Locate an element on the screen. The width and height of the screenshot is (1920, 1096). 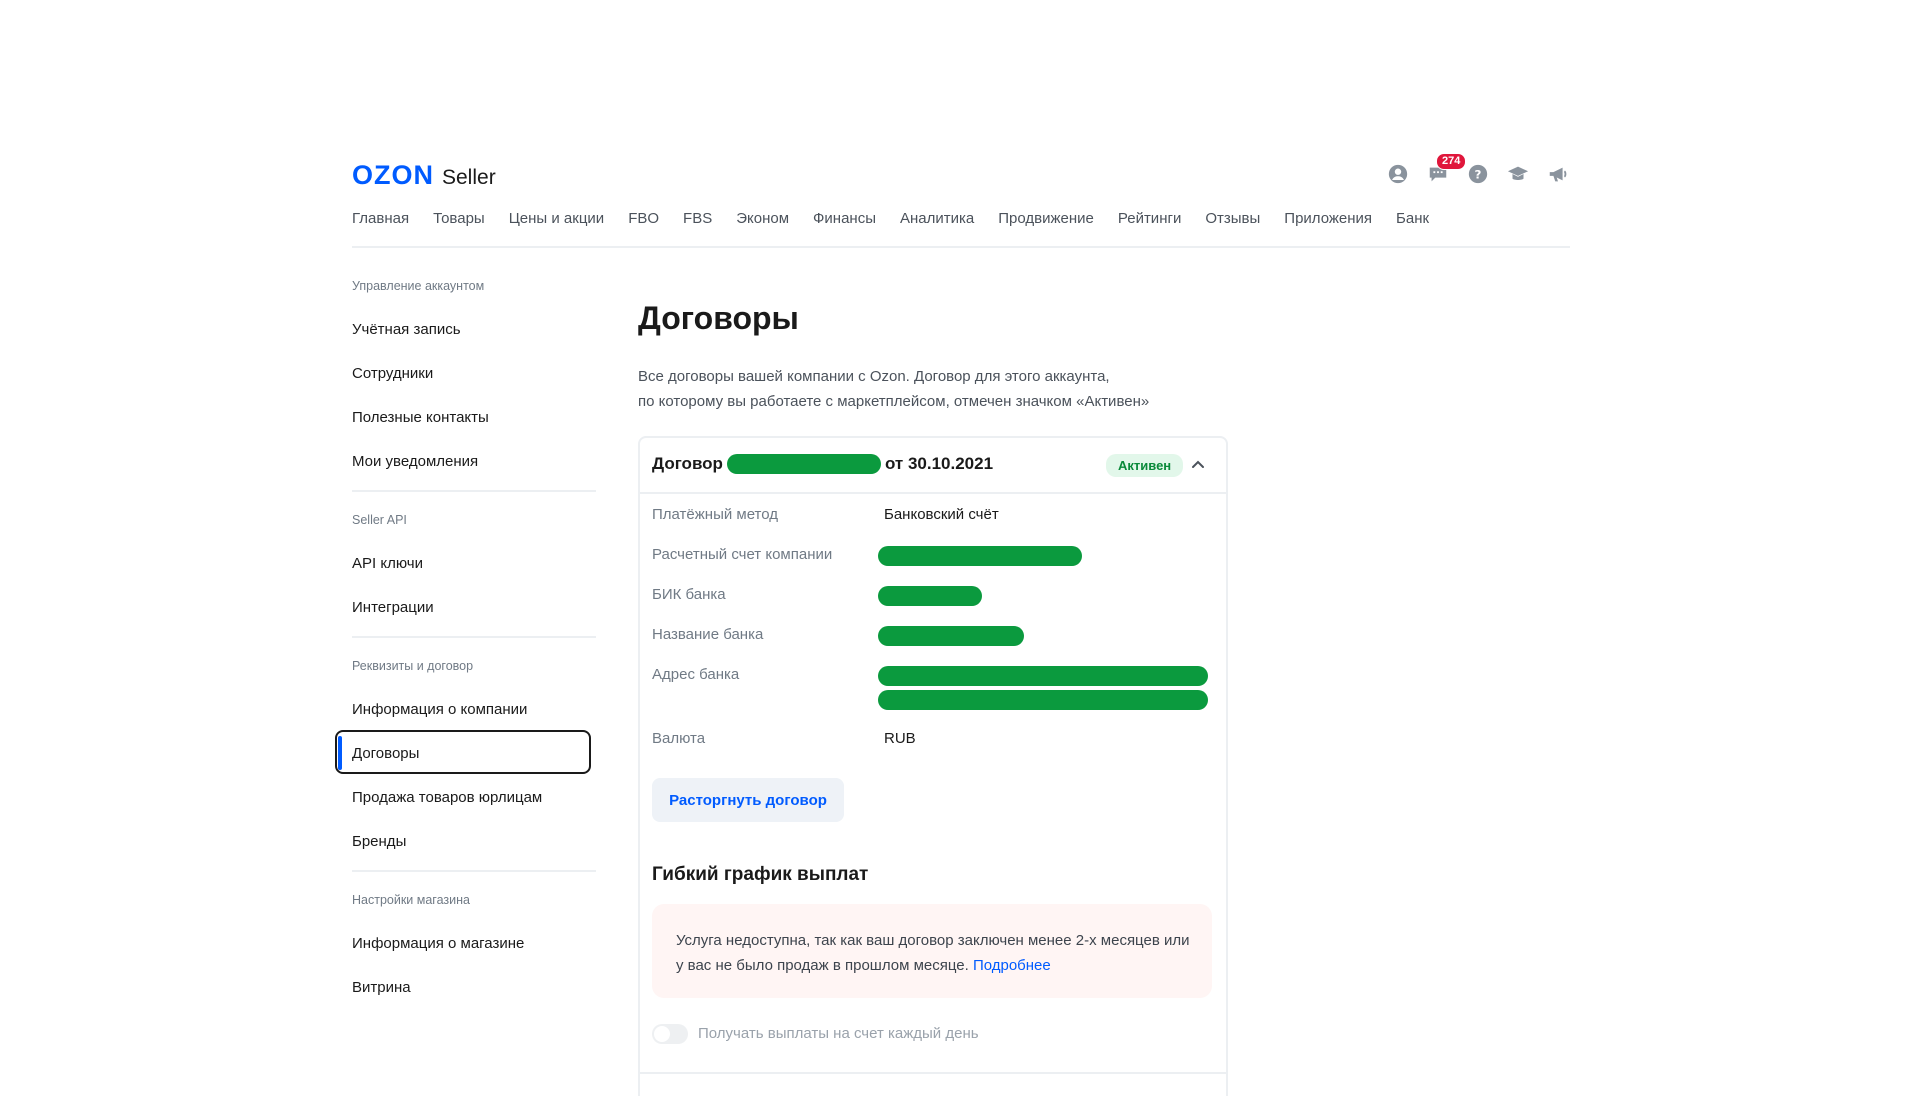
nav-fbo: FBO is located at coordinates (643, 218).